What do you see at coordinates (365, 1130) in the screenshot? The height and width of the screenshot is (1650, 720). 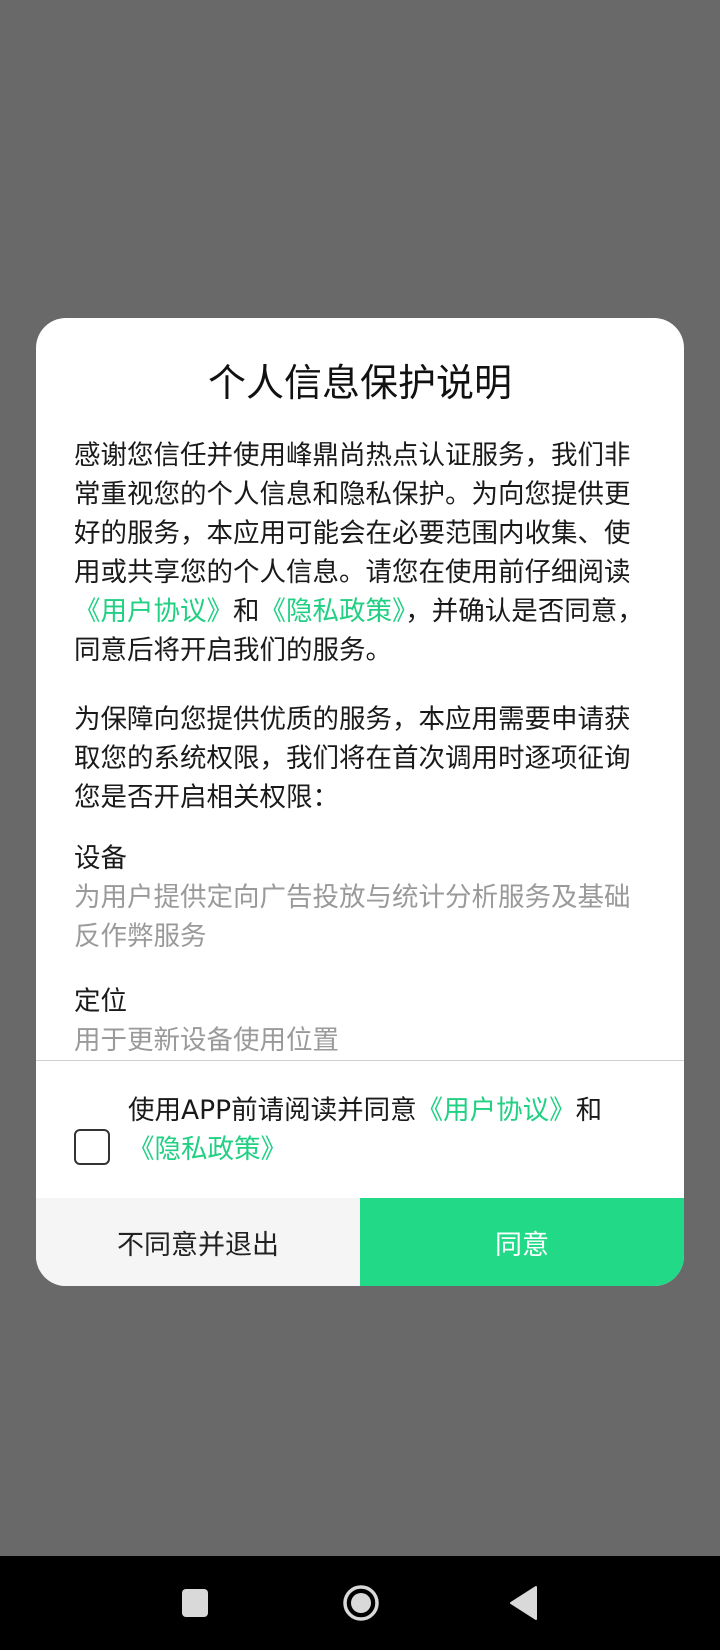 I see `consent-text: 使用APP前请阅读并同意《用户协议》和《隐私政策》` at bounding box center [365, 1130].